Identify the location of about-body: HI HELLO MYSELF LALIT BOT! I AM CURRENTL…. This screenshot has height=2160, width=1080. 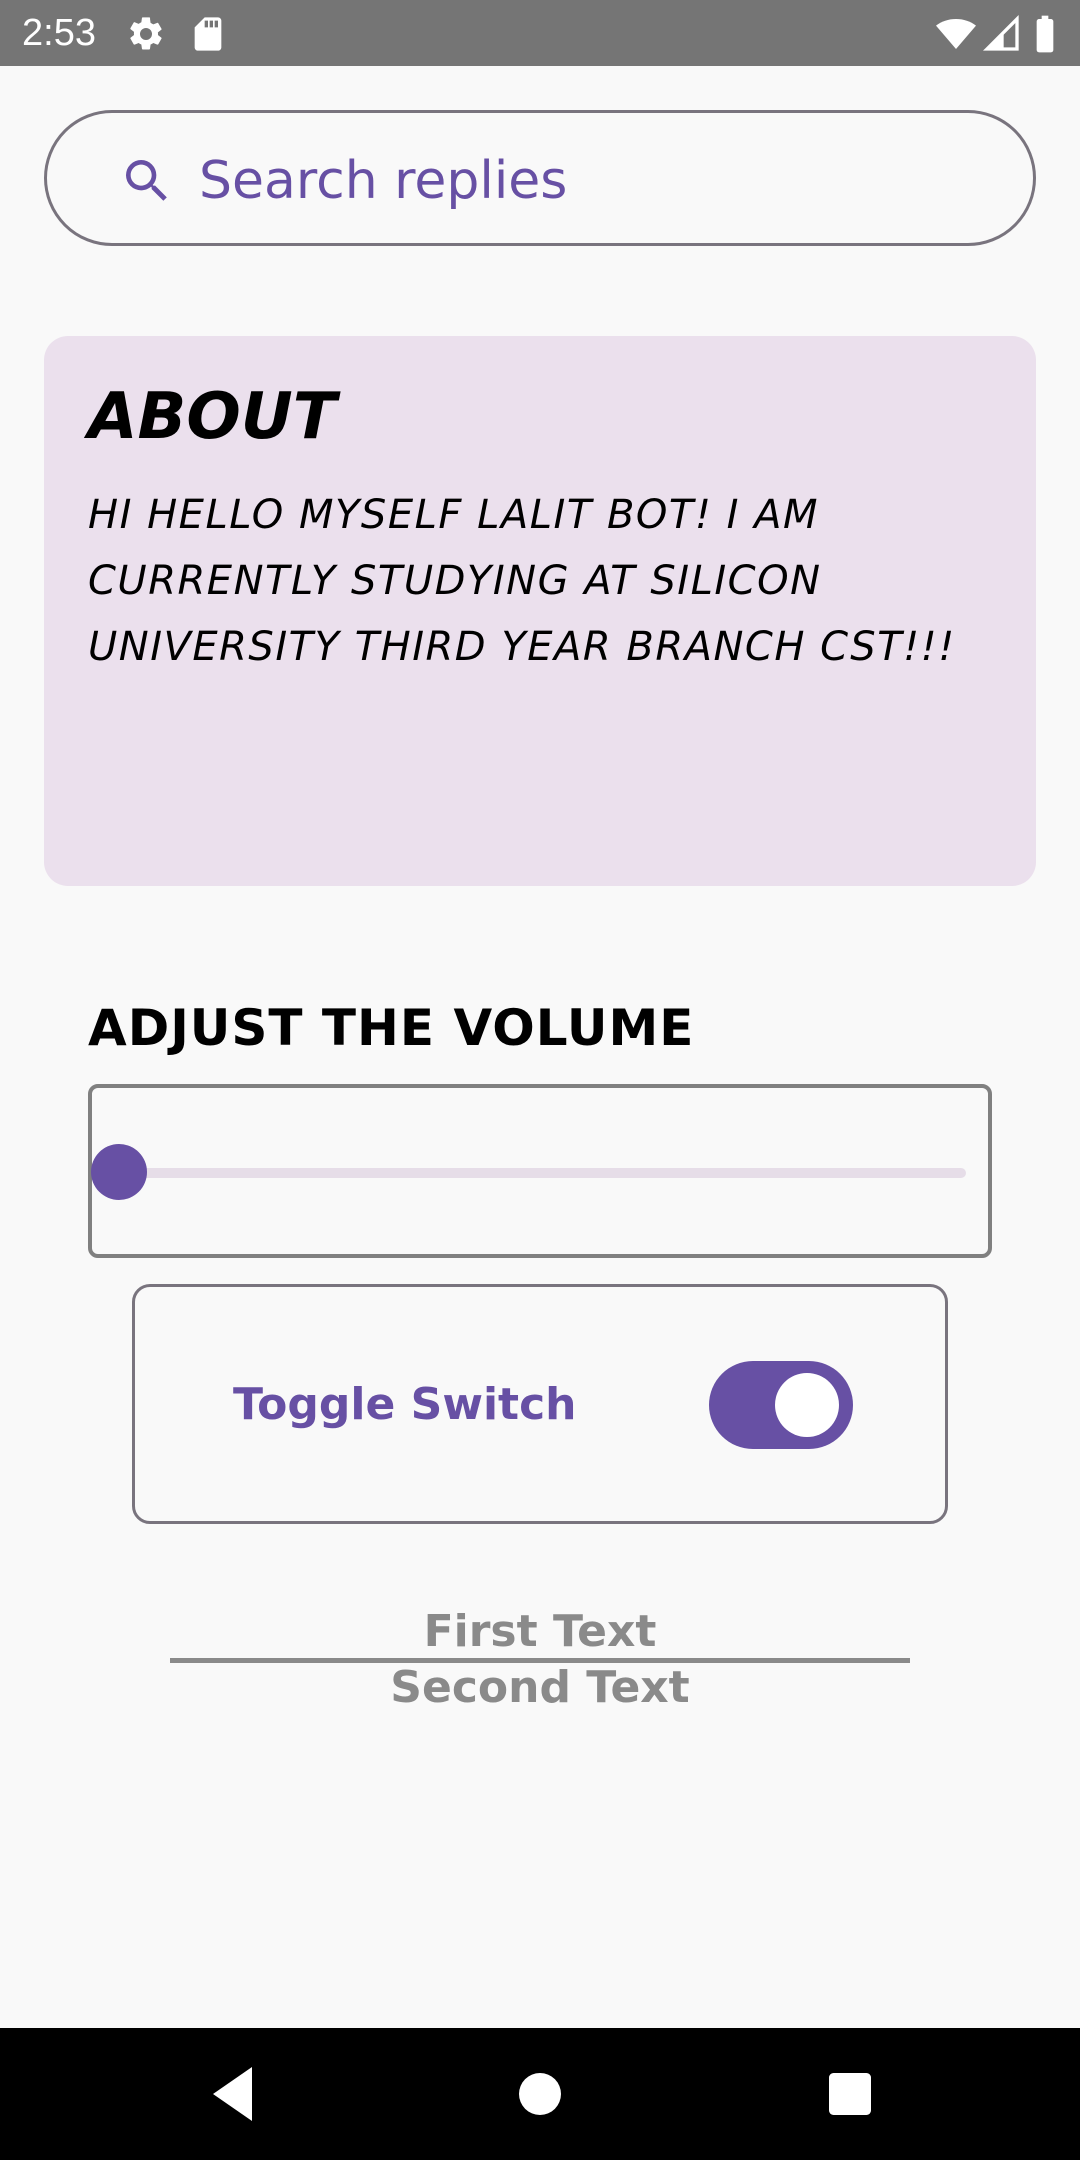
(522, 581).